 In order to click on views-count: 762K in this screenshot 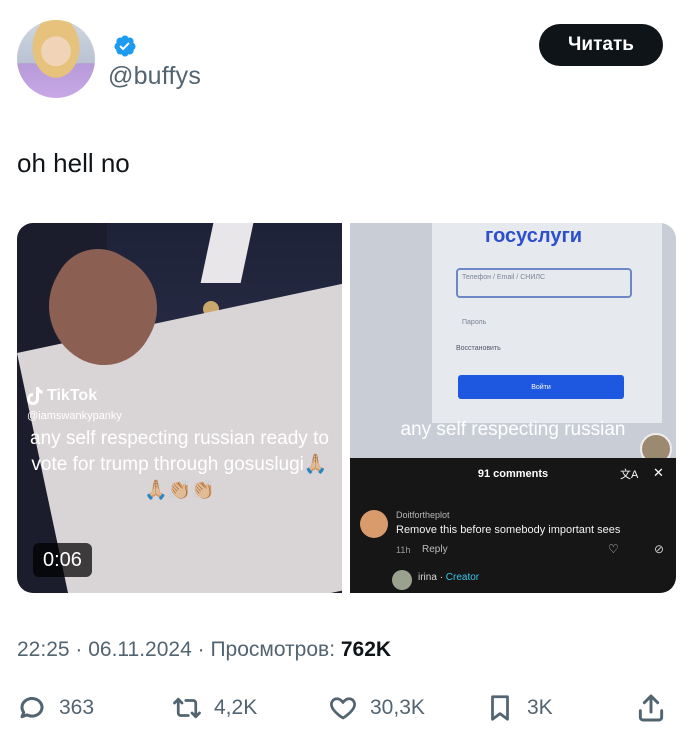, I will do `click(366, 649)`.